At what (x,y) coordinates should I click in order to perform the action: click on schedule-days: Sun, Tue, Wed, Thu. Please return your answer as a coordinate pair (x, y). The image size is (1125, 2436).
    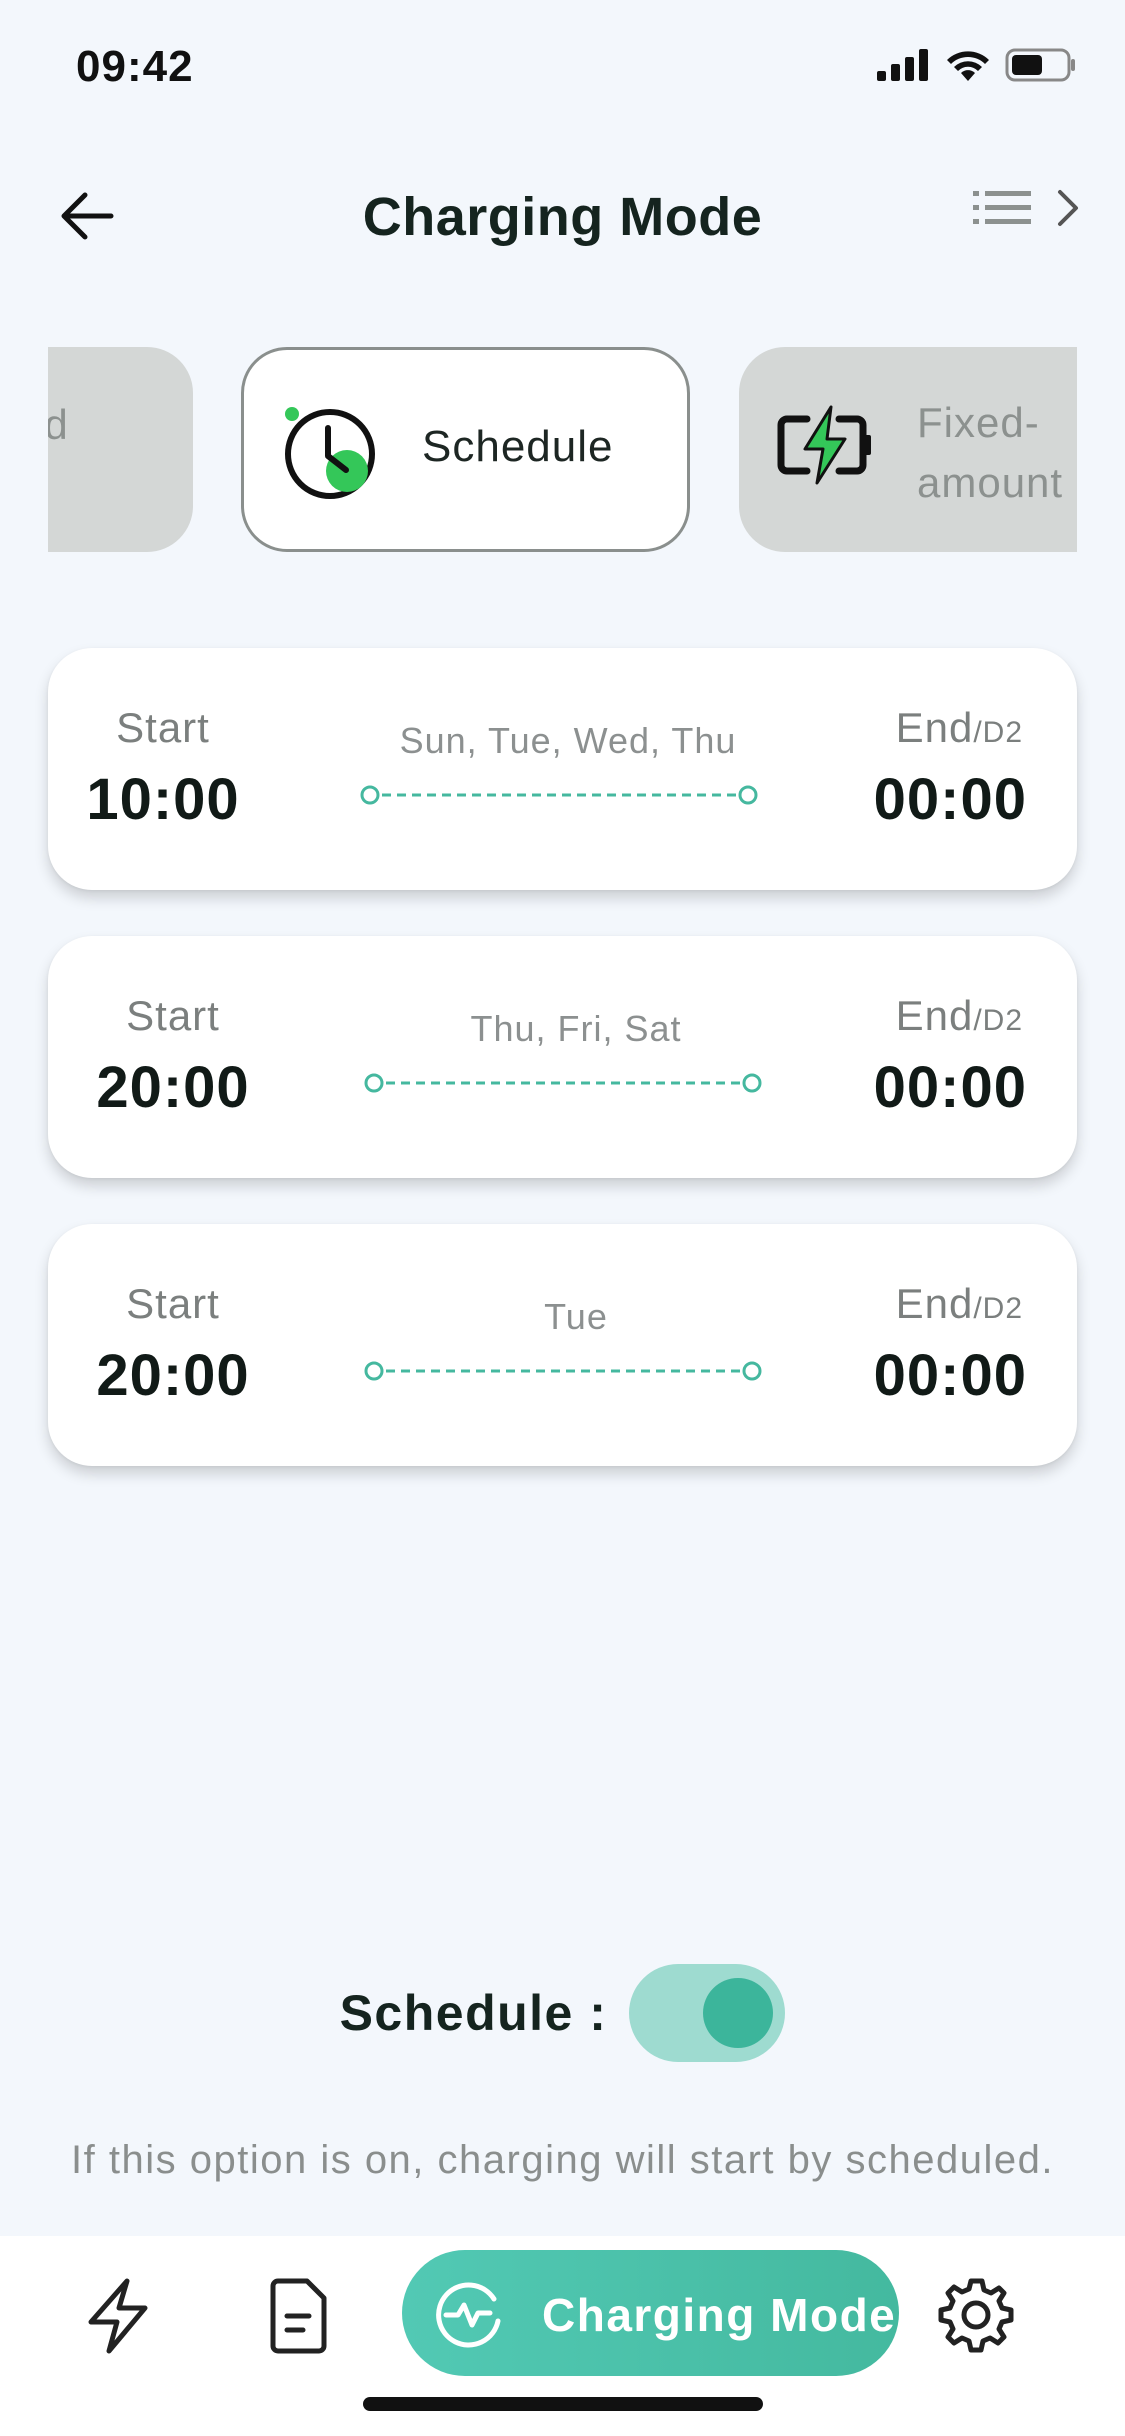
    Looking at the image, I should click on (568, 740).